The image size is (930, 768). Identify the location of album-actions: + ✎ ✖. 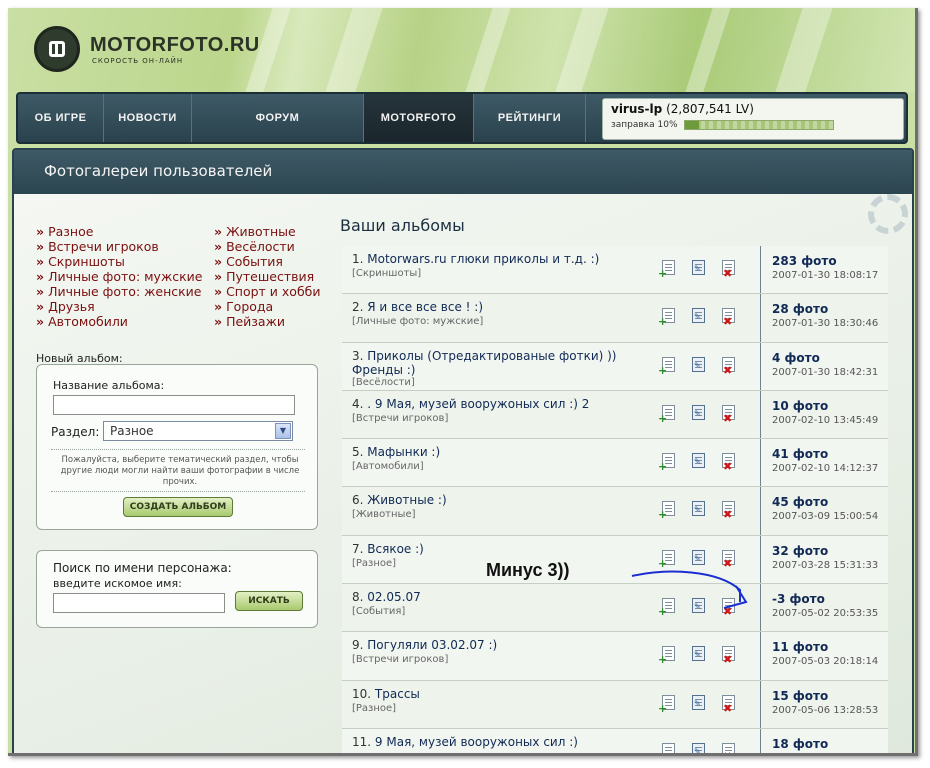
(704, 655).